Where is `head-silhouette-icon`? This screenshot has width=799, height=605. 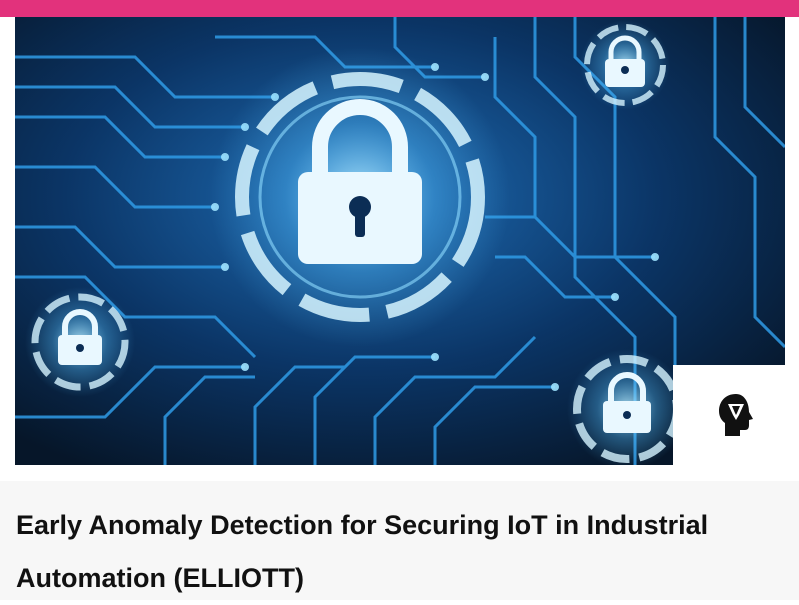
head-silhouette-icon is located at coordinates (736, 415).